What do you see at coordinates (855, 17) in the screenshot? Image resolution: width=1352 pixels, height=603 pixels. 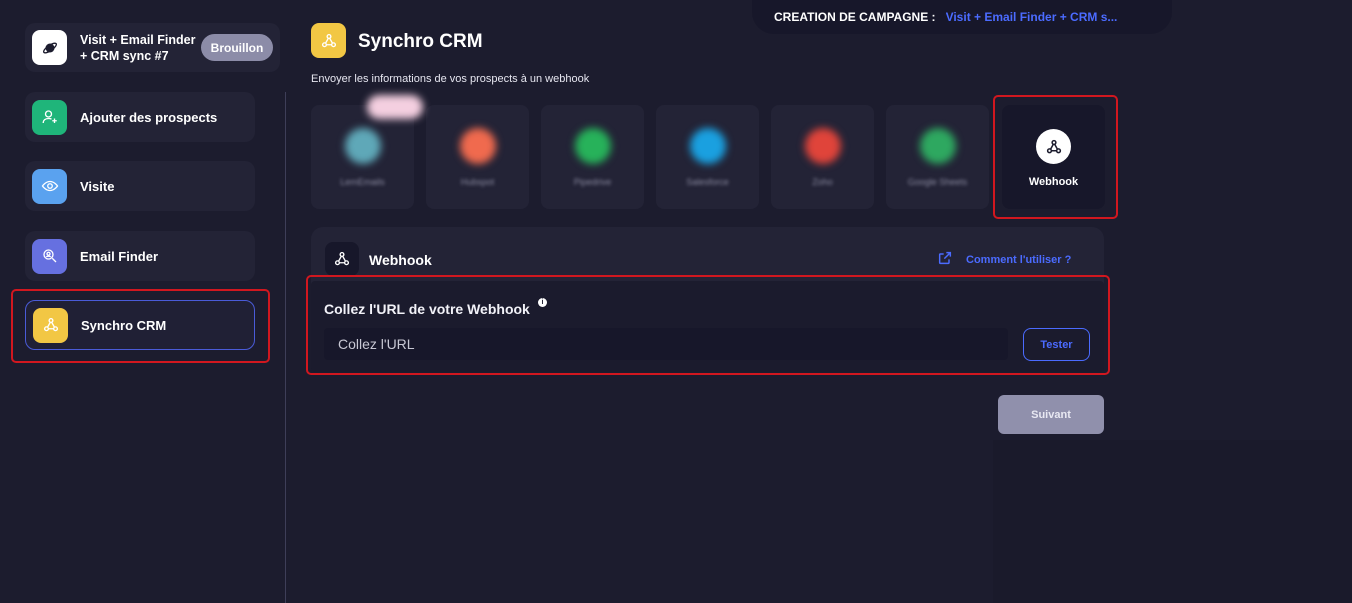 I see `campaign-header-label: CREATION DE CAMPAGNE :` at bounding box center [855, 17].